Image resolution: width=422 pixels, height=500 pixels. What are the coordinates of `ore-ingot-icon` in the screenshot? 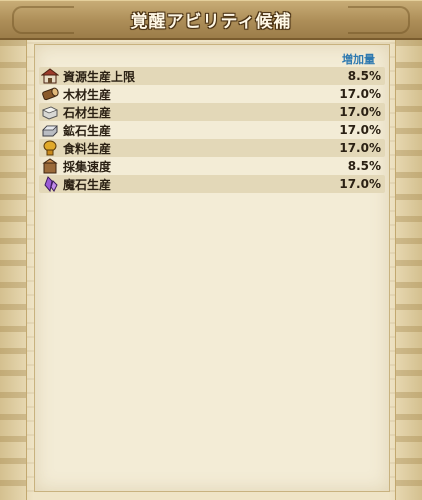 It's located at (50, 130).